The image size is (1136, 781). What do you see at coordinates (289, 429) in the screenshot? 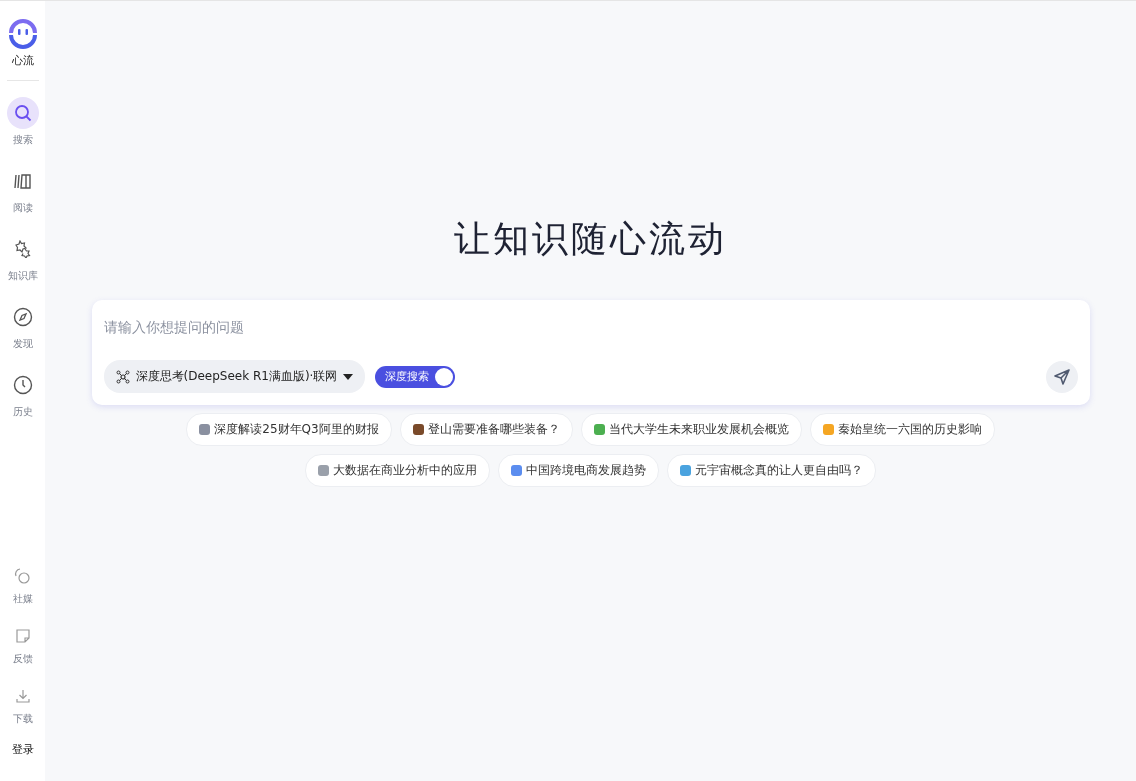
I see `suggestion-chip: 深度解读25财年Q3阿里的财报` at bounding box center [289, 429].